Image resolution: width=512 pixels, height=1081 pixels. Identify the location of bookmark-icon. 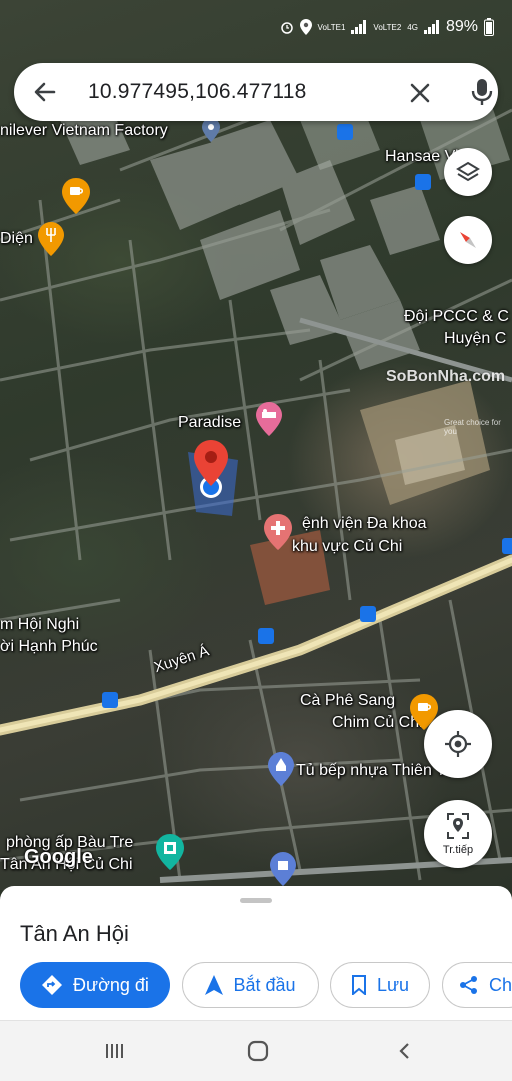
(358, 985).